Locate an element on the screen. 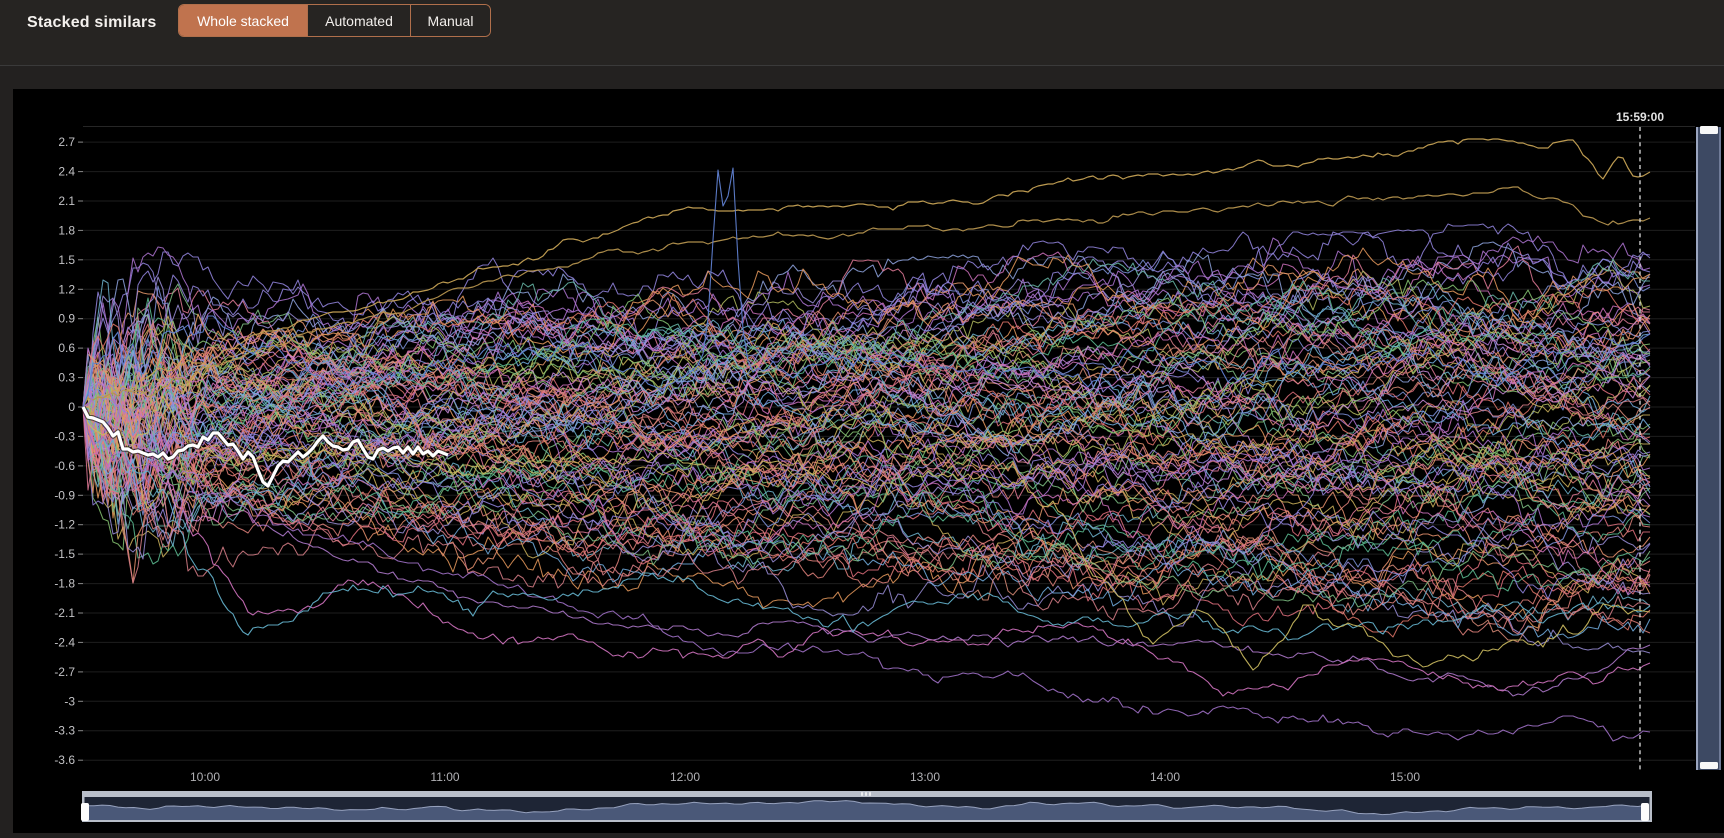  svg-text: -3.3 is located at coordinates (64, 731).